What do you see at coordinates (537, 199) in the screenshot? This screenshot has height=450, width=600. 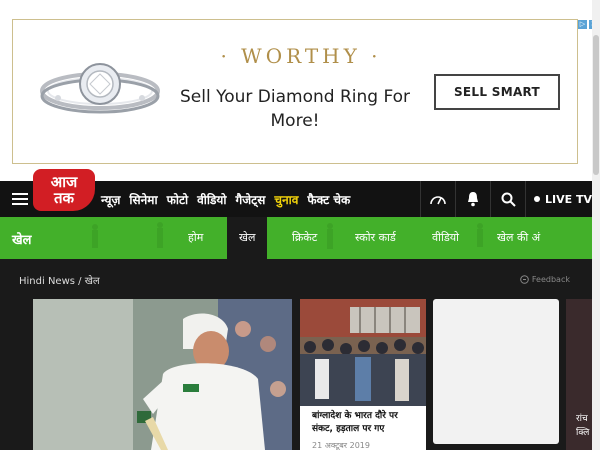 I see `live-dot-icon` at bounding box center [537, 199].